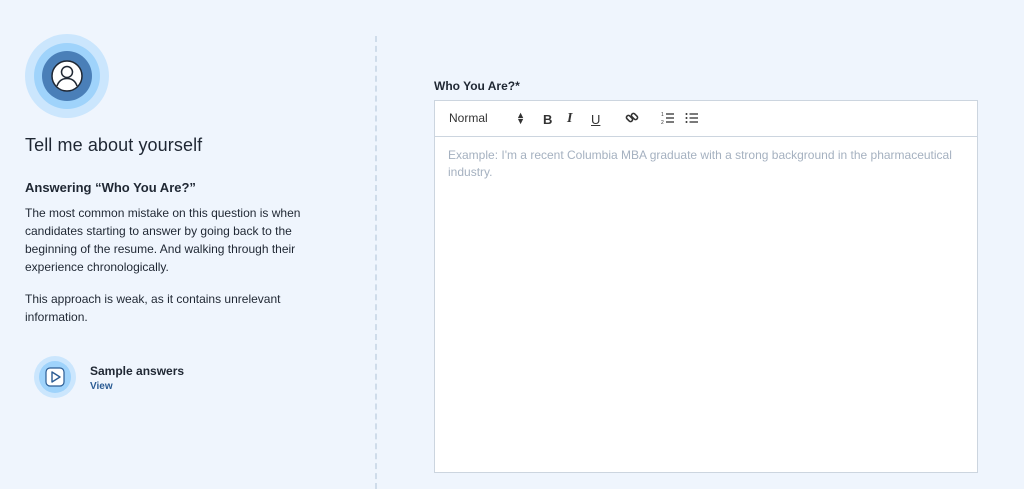  Describe the element at coordinates (547, 119) in the screenshot. I see `bold-button: B` at that location.